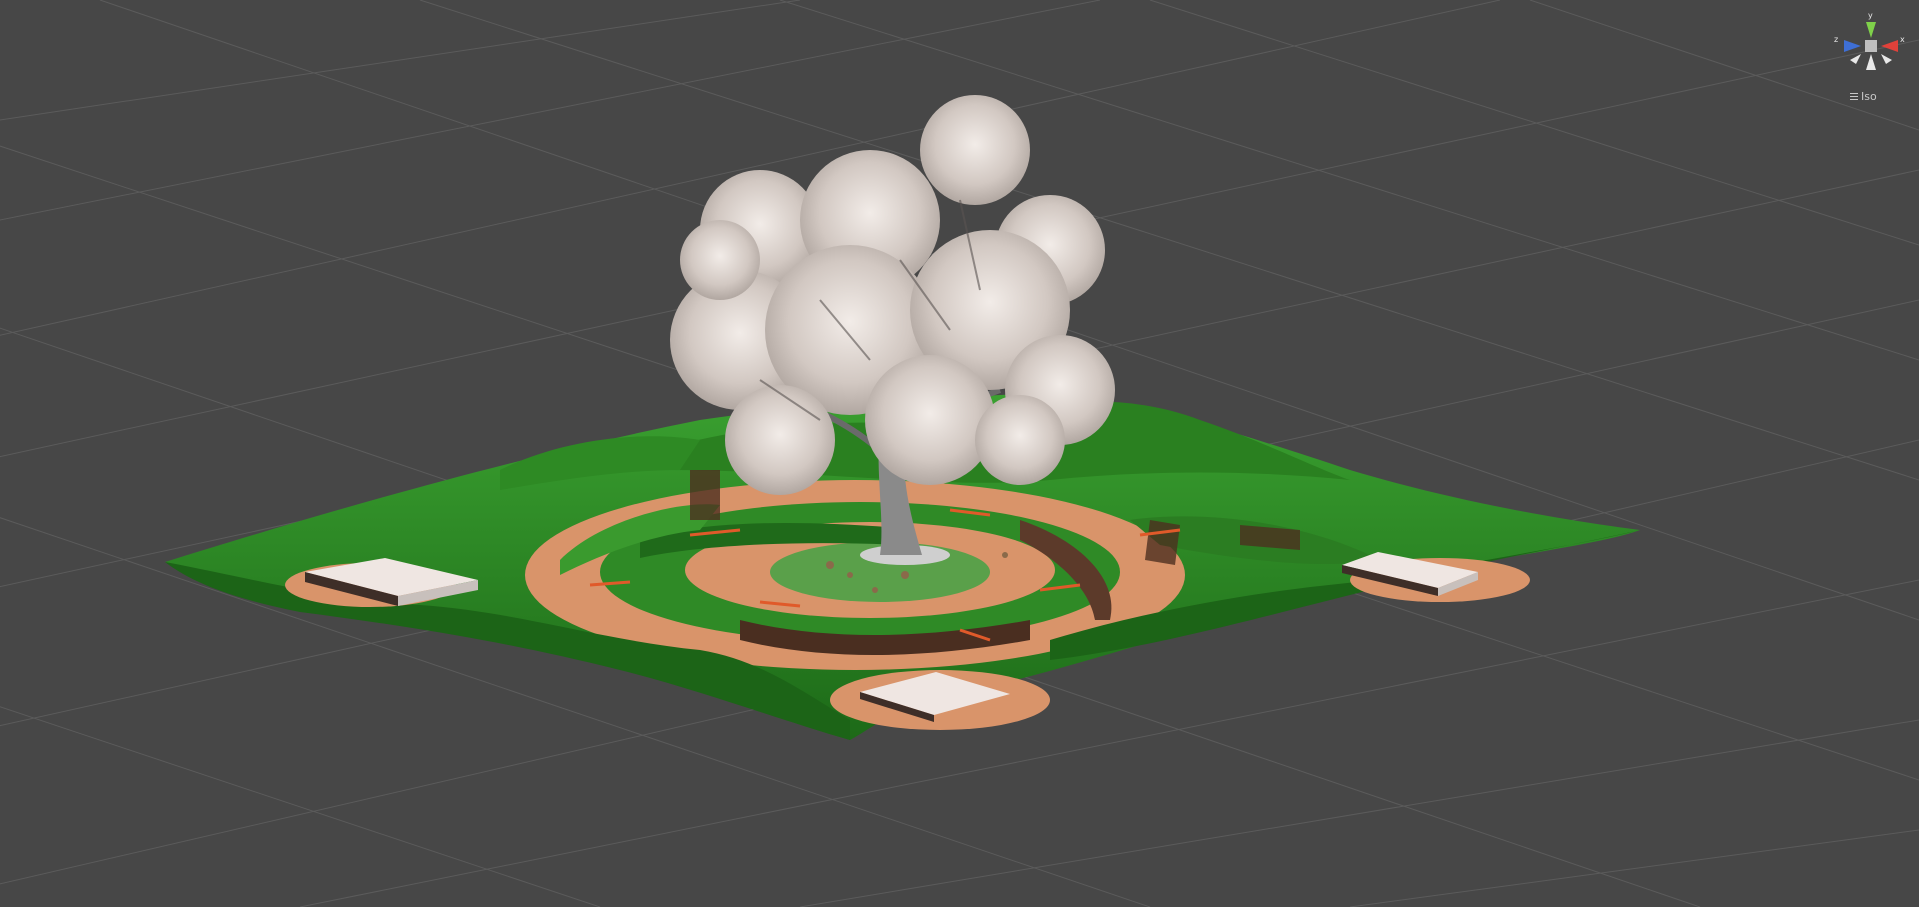 The height and width of the screenshot is (907, 1919). Describe the element at coordinates (1889, 46) in the screenshot. I see `x-axis-cone-icon` at that location.